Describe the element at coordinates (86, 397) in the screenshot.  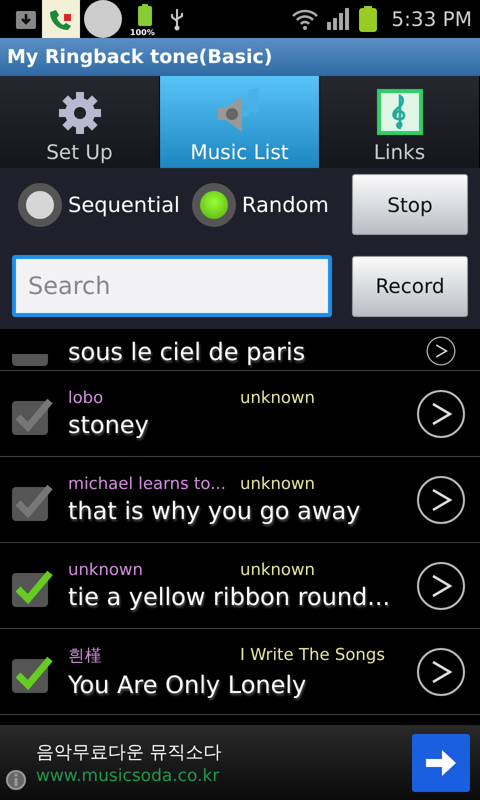
I see `artist-name: lobo` at that location.